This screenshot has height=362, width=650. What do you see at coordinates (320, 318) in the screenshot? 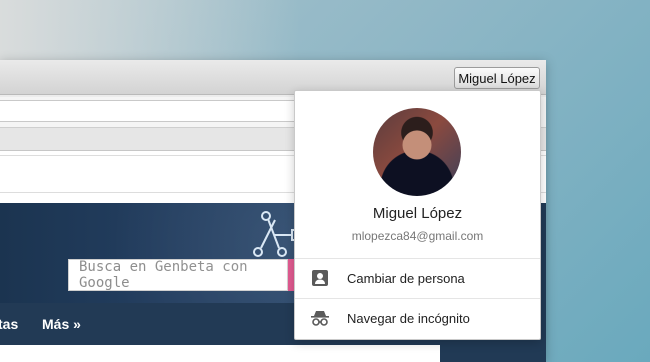
I see `incognito-icon` at bounding box center [320, 318].